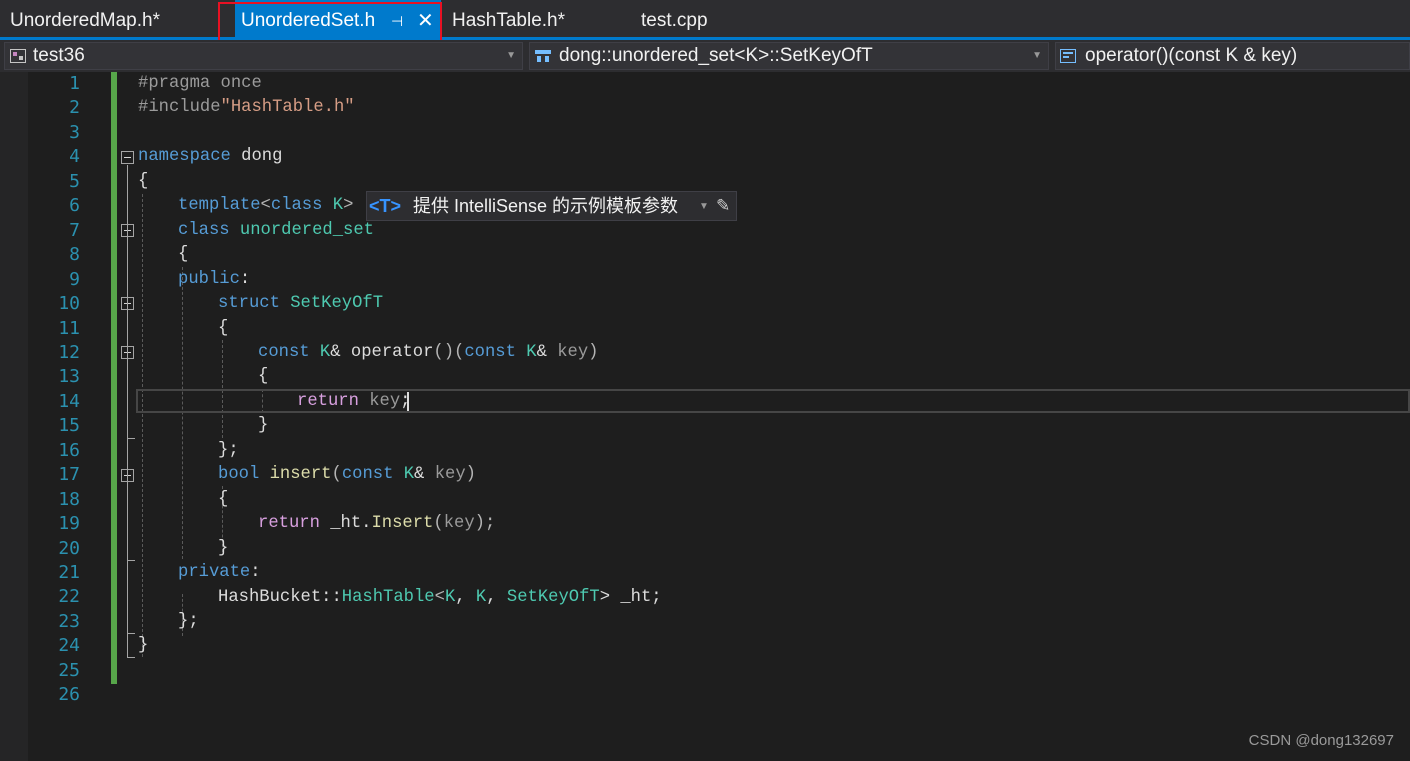 This screenshot has height=761, width=1410. I want to click on member-dropdown: operator()(const K & key), so click(1232, 56).